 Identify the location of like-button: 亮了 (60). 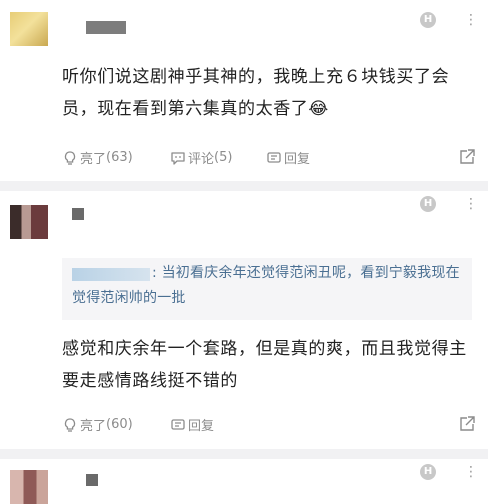
(97, 424).